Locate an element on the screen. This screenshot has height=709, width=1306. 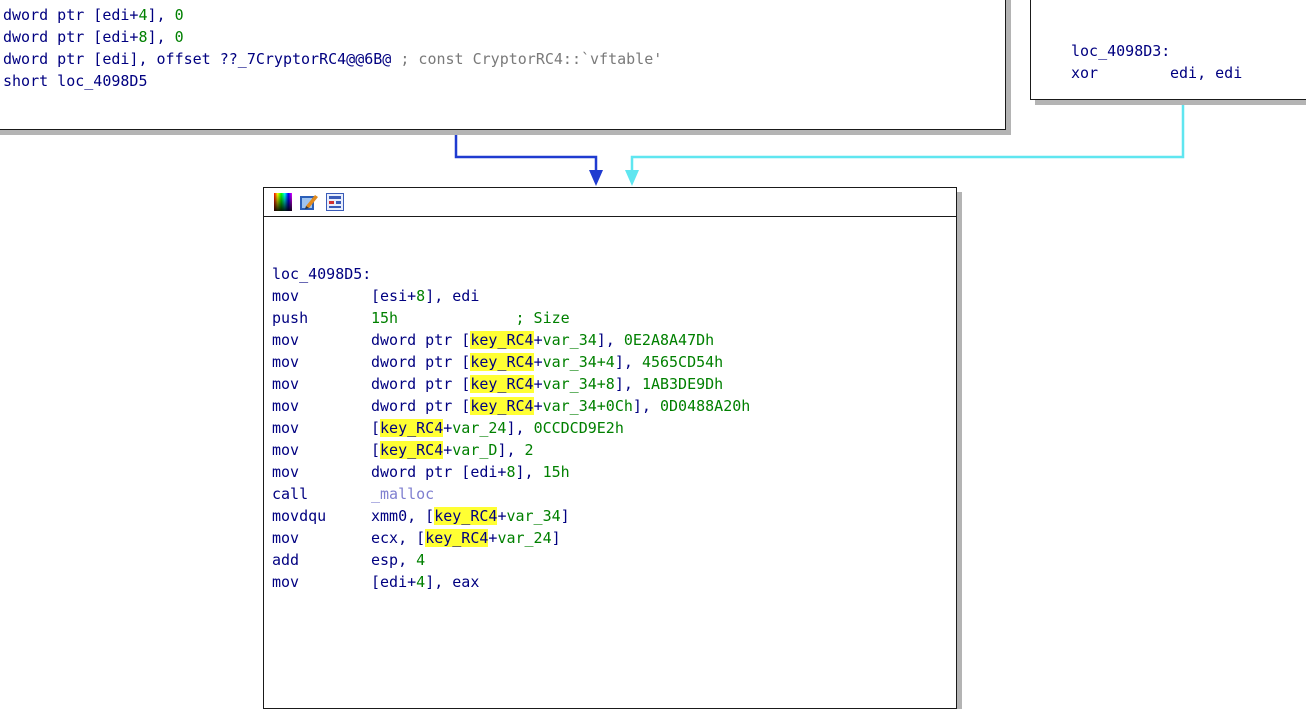
operands: edi, edi is located at coordinates (1206, 73).